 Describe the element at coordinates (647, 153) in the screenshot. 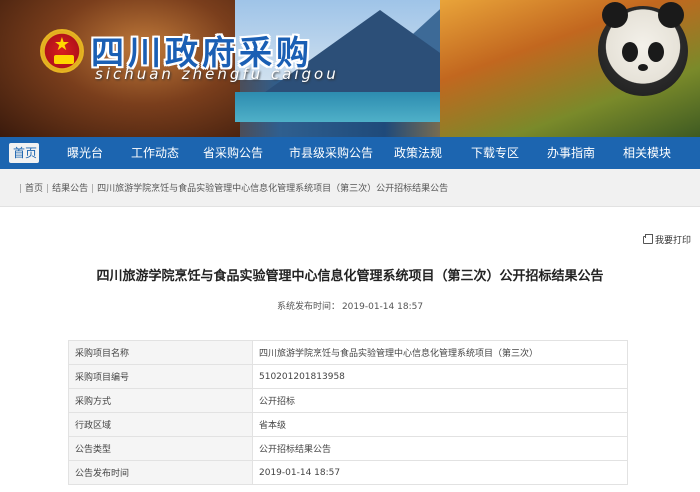

I see `nav-item-related-modules: 相关模块` at that location.